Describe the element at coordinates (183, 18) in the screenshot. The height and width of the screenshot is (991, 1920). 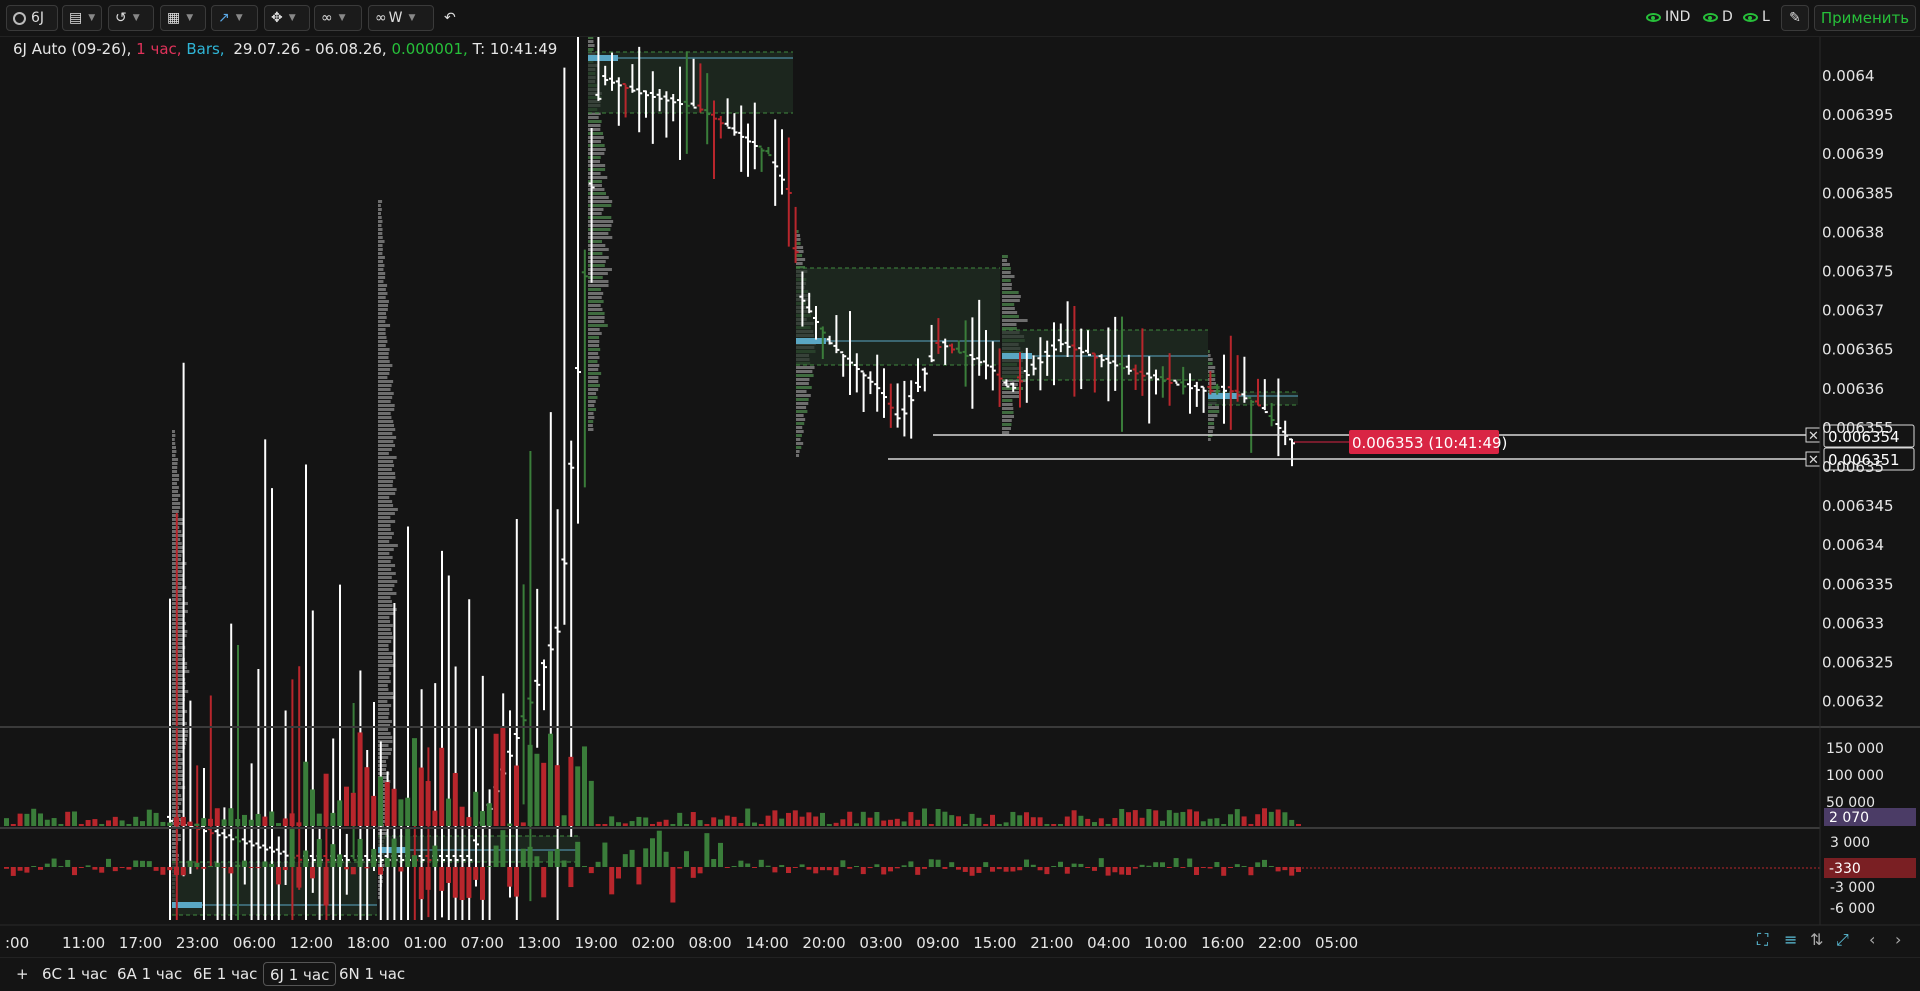
I see `calendar-button: ▦ ▼` at that location.